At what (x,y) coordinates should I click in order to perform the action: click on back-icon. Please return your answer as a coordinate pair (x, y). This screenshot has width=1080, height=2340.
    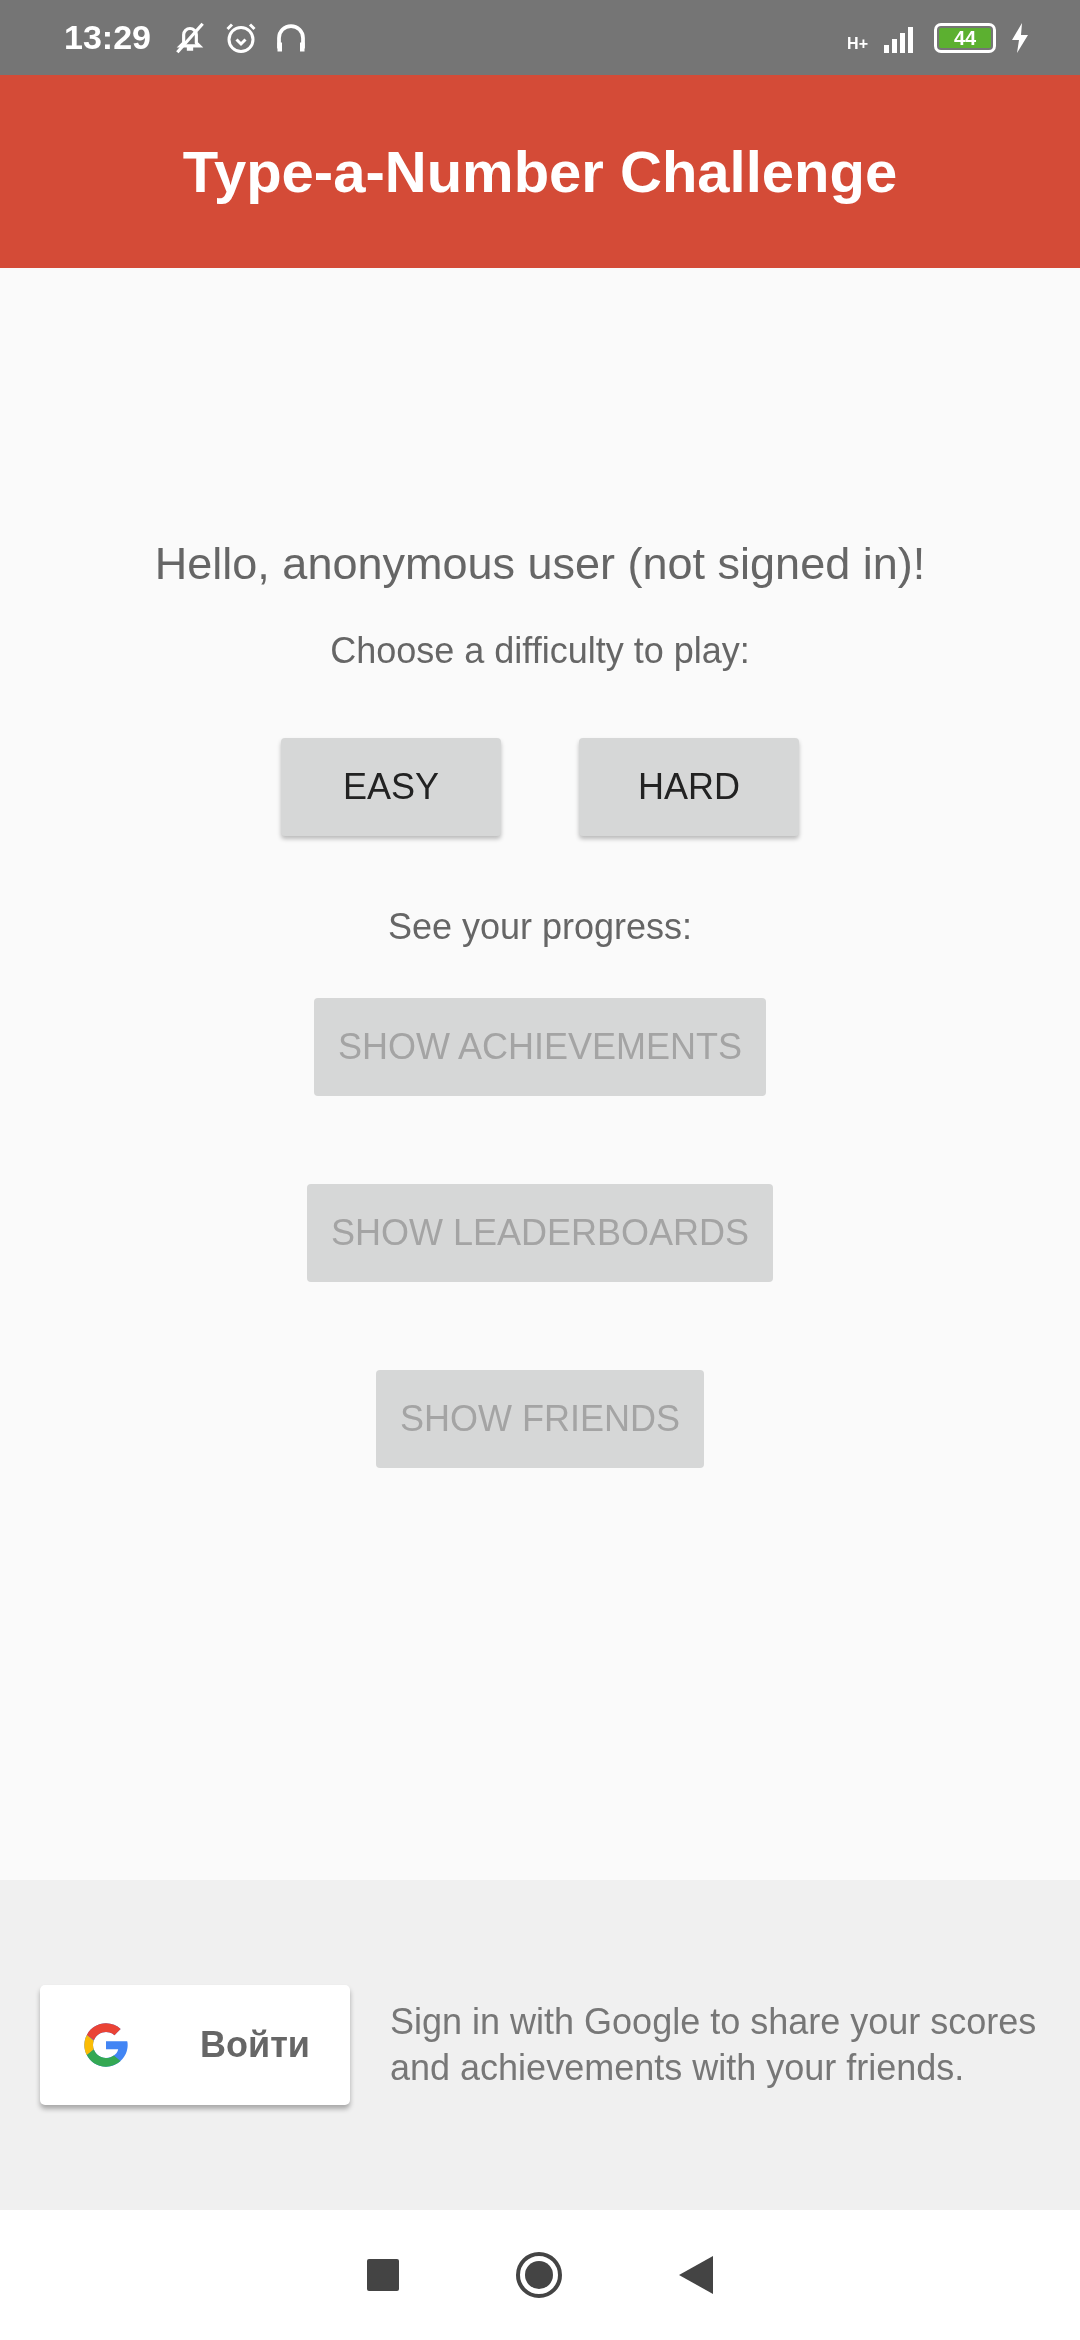
    Looking at the image, I should click on (696, 2275).